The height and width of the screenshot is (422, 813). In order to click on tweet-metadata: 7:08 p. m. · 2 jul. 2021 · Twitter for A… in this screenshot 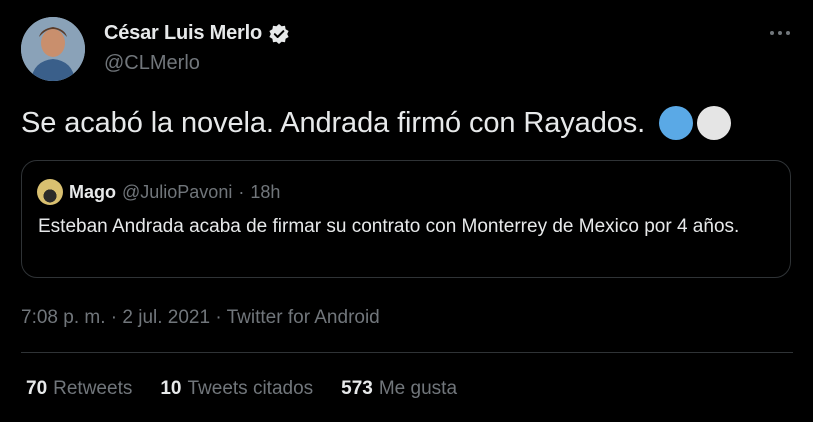, I will do `click(200, 318)`.